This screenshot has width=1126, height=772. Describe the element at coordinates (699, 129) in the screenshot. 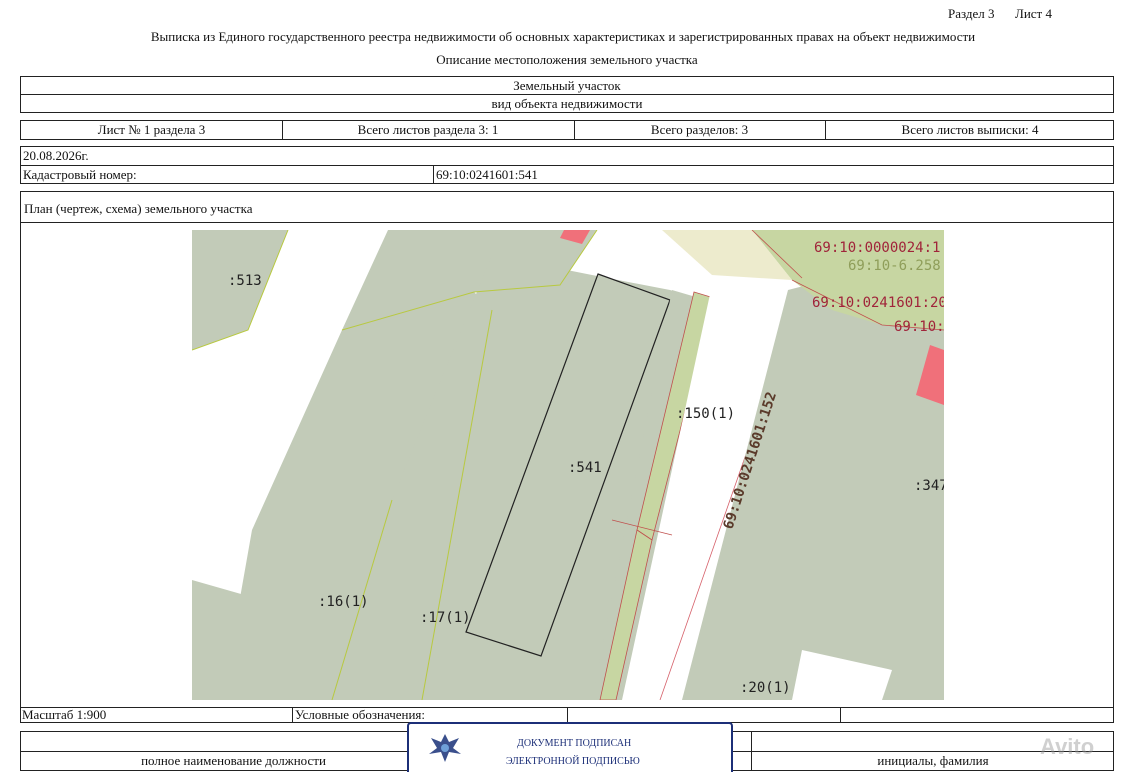

I see `total-sections: Всего разделов: 3` at that location.